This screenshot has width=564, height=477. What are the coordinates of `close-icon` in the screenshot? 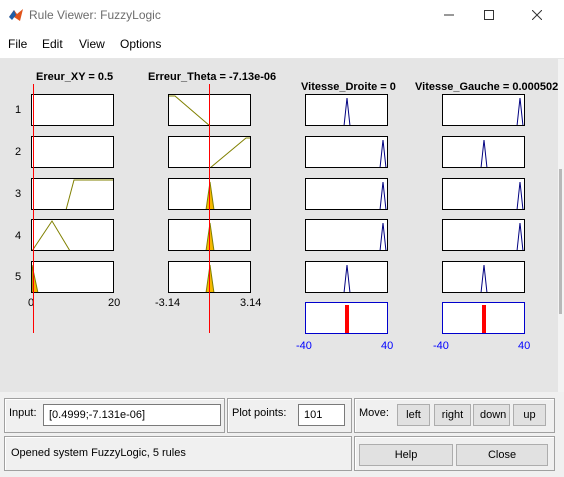 It's located at (537, 15).